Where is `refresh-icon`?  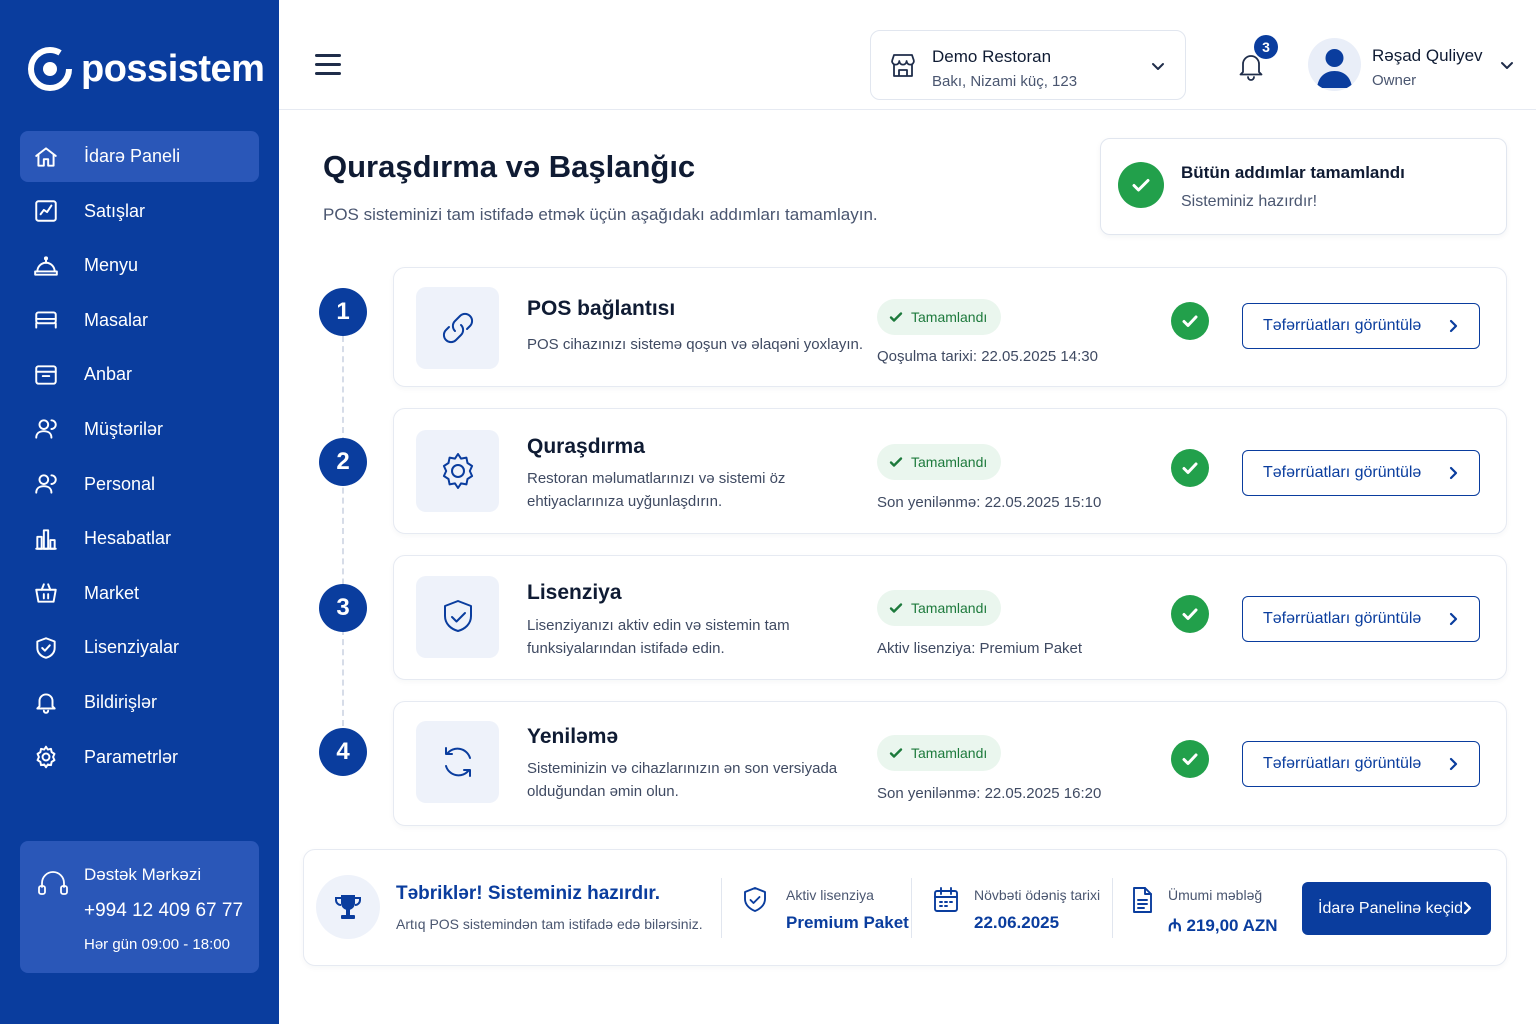
refresh-icon is located at coordinates (457, 762).